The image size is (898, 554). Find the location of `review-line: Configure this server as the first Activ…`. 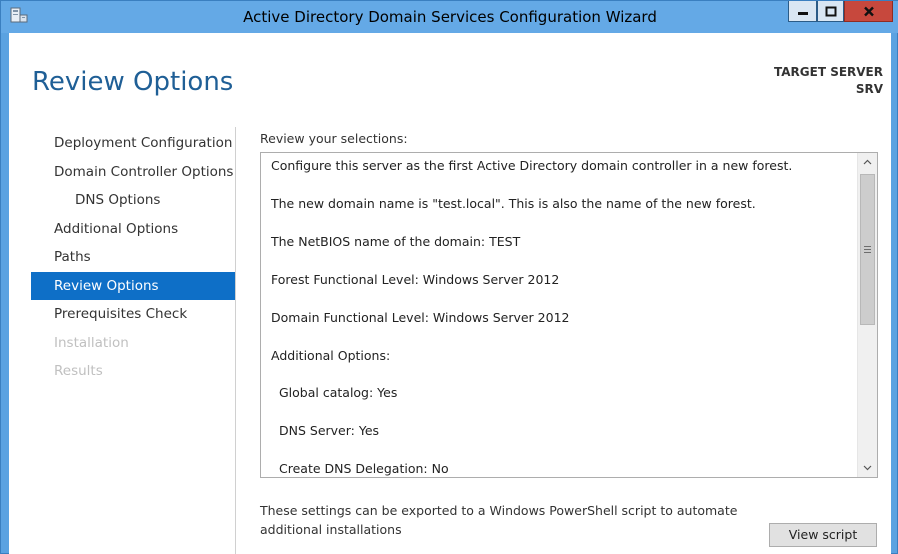

review-line: Configure this server as the first Activ… is located at coordinates (532, 165).